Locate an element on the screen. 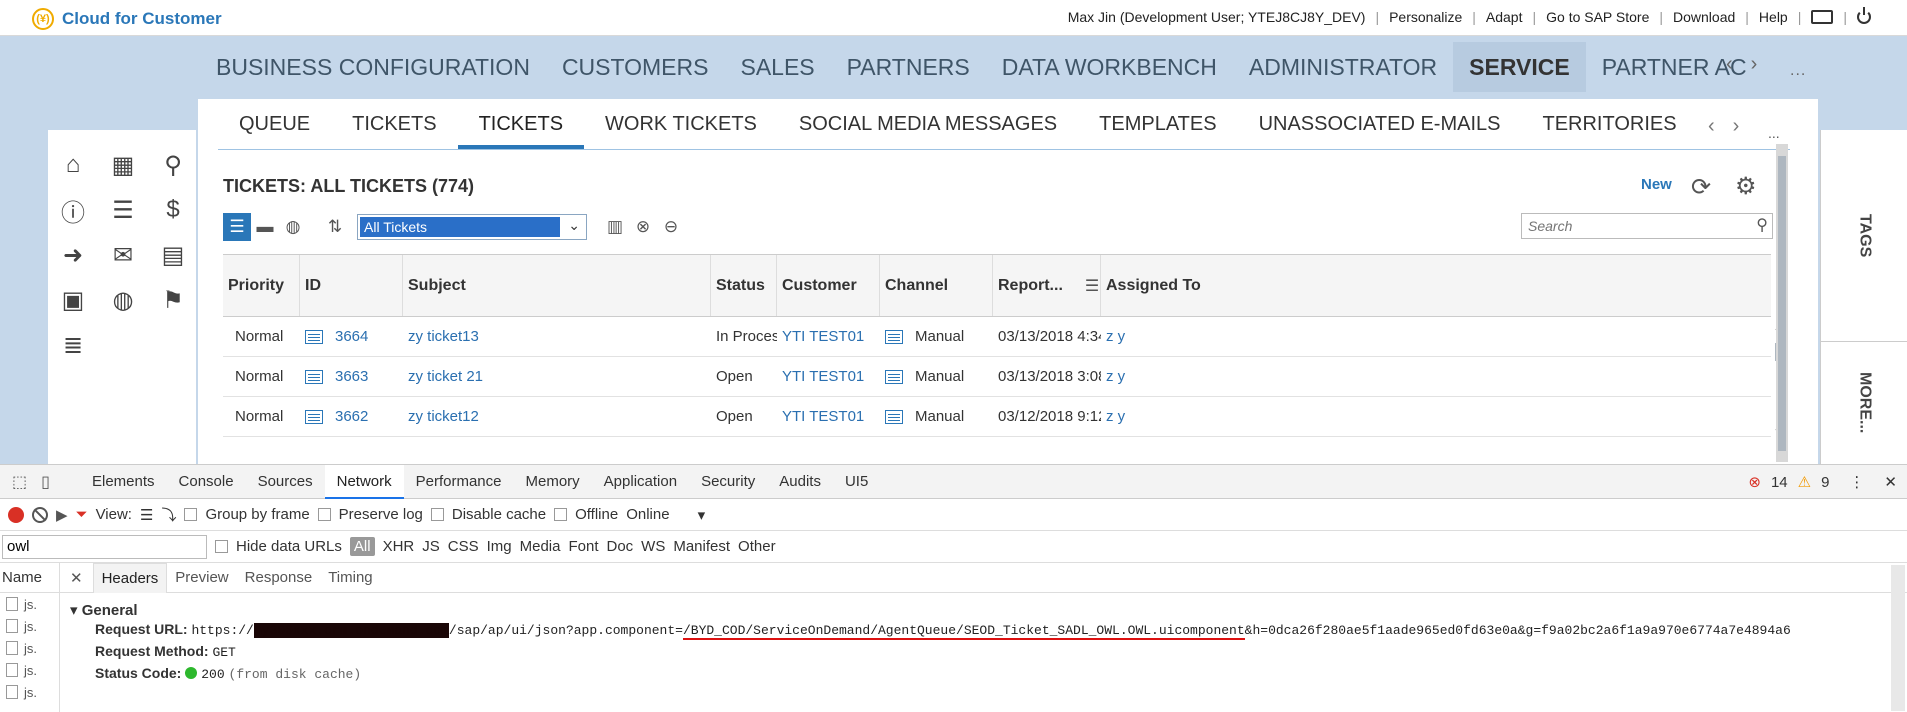  type-filter-media: Media is located at coordinates (540, 546).